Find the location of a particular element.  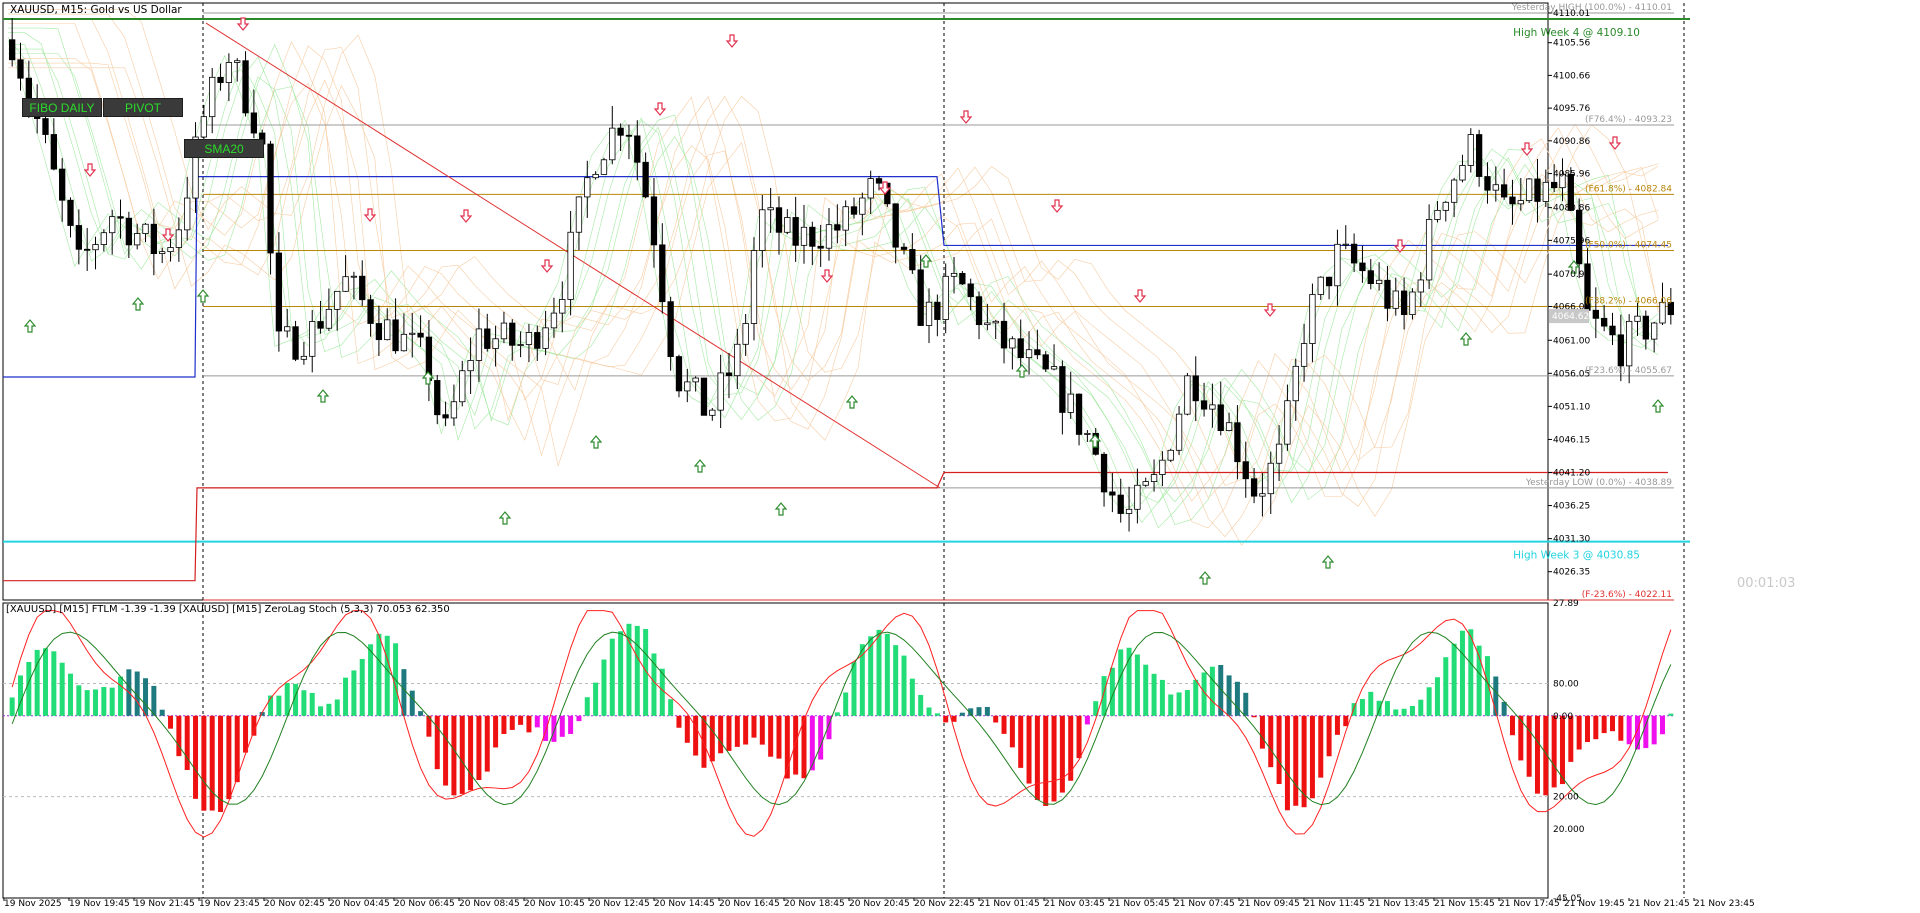

time-tick-label: 21 Nov 11:45 is located at coordinates (1334, 904).